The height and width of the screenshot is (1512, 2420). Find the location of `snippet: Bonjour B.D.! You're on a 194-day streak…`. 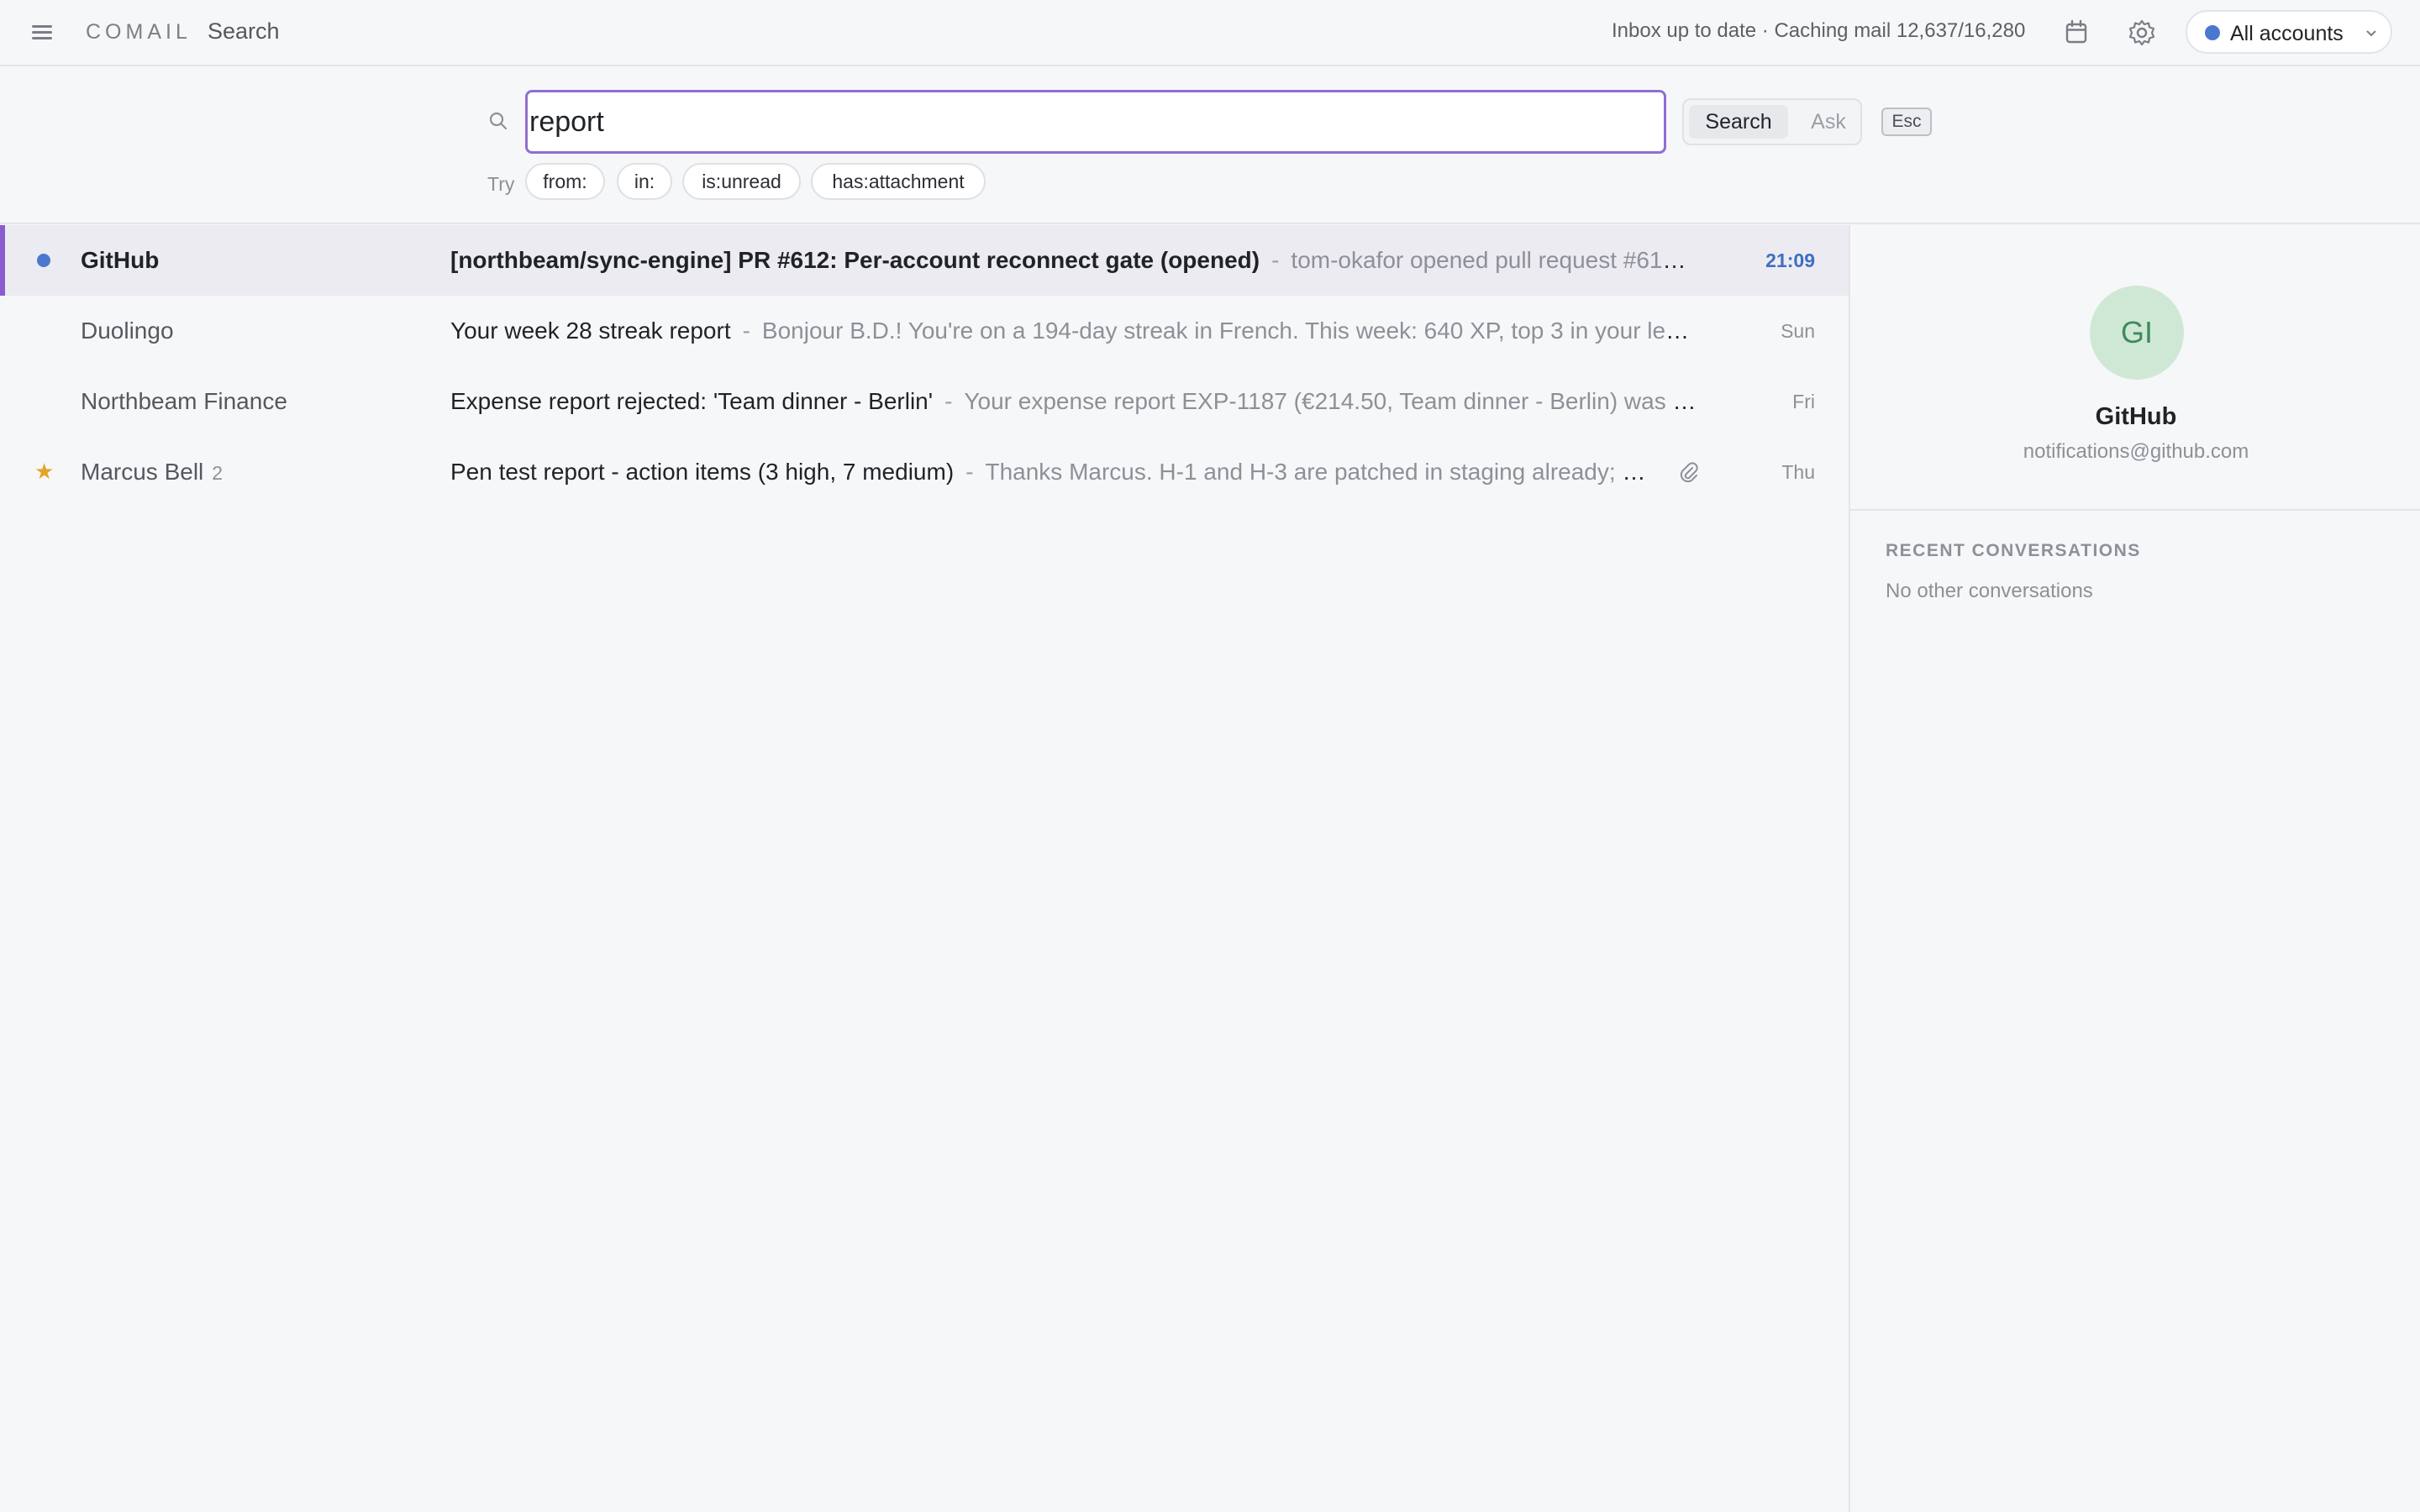

snippet: Bonjour B.D.! You're on a 194-day streak… is located at coordinates (1229, 331).